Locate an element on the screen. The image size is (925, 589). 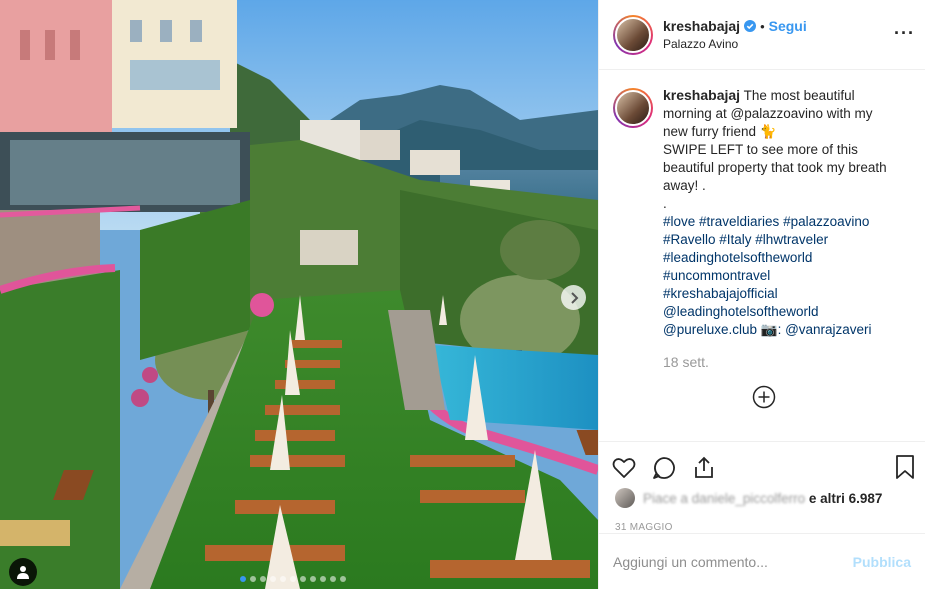
caption-line: . is located at coordinates (665, 203).